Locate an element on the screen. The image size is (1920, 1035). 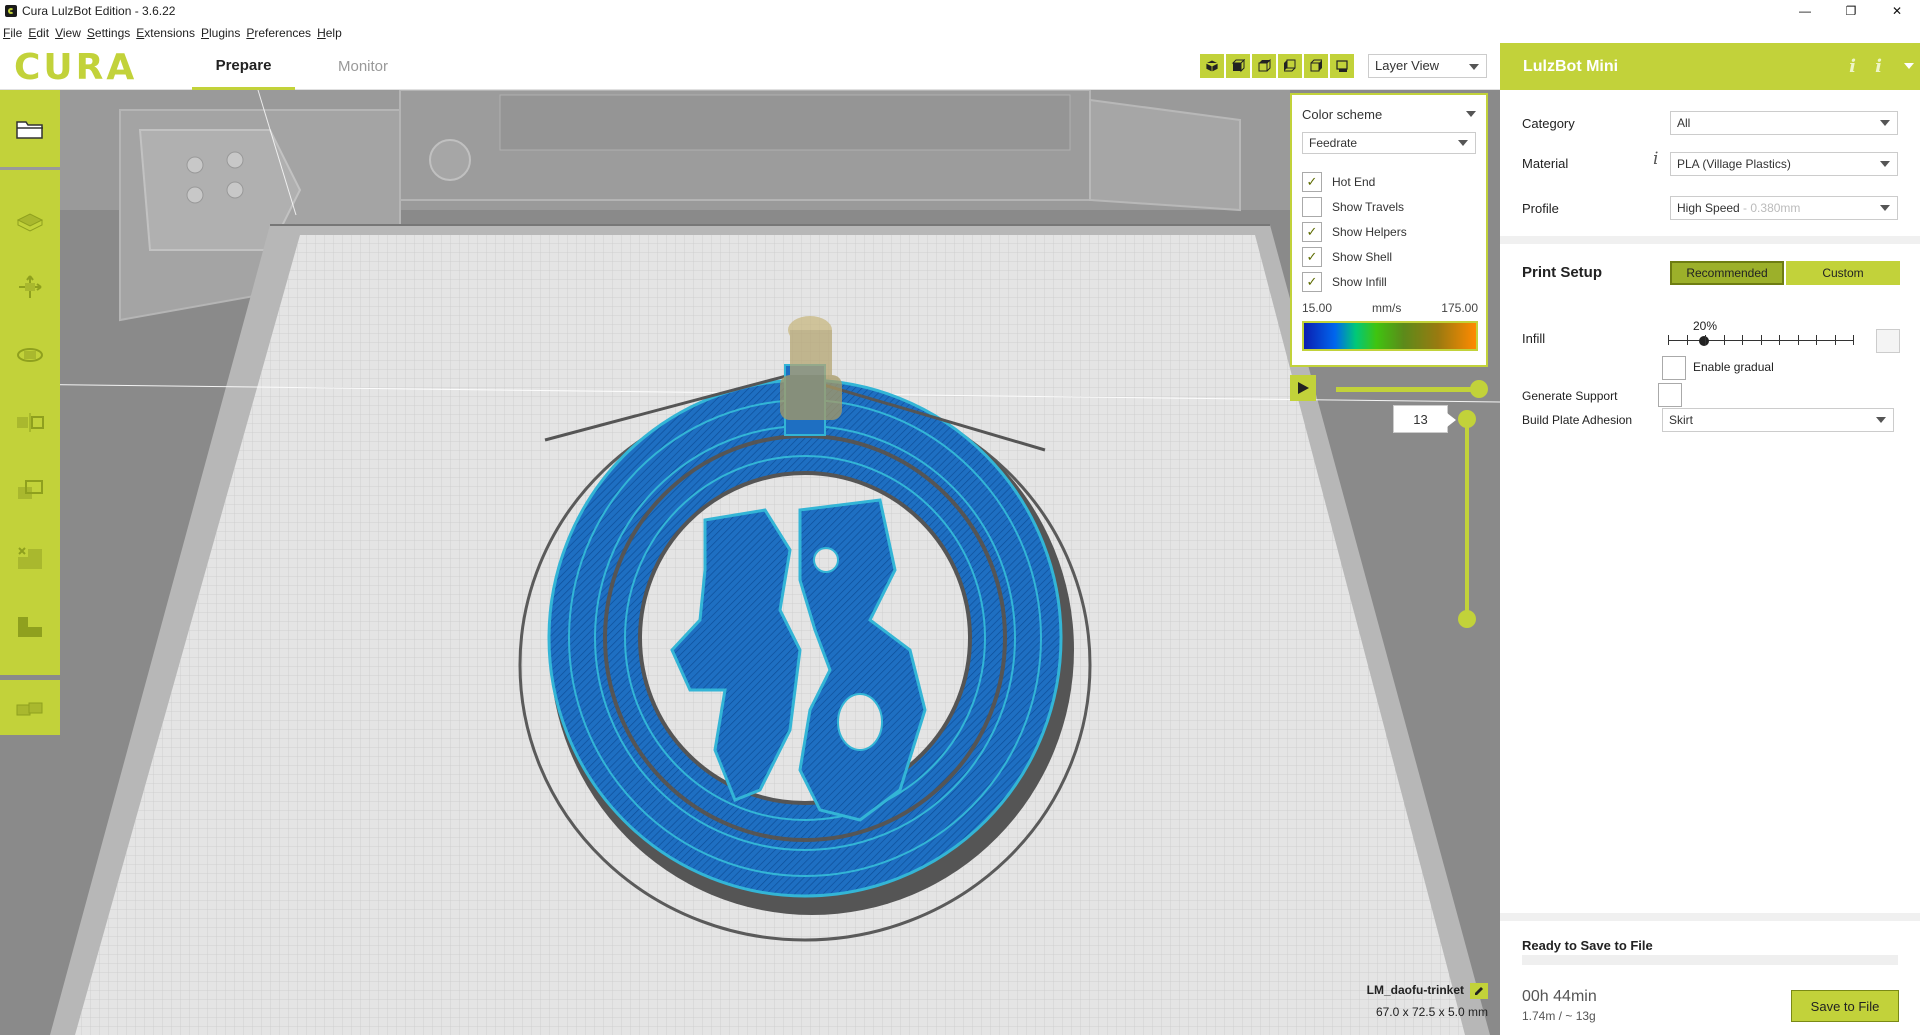
pencil-icon is located at coordinates (1479, 991).